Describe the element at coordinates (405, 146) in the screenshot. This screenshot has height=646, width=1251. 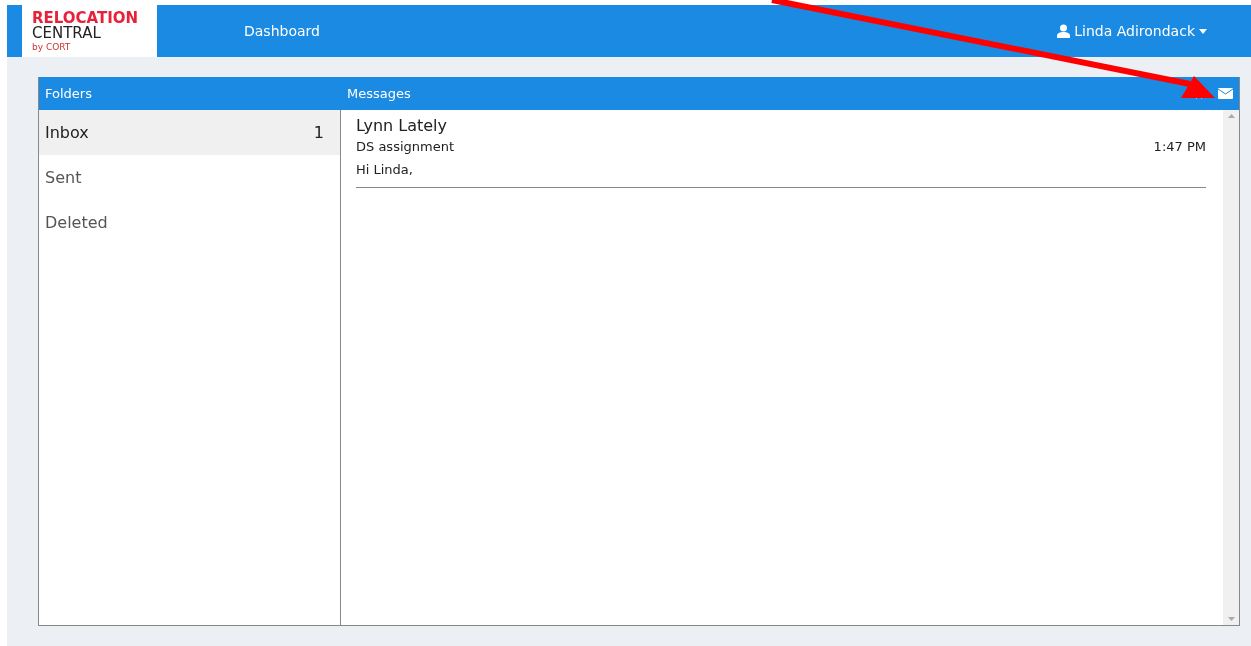
I see `message-subject: DS assignment` at that location.